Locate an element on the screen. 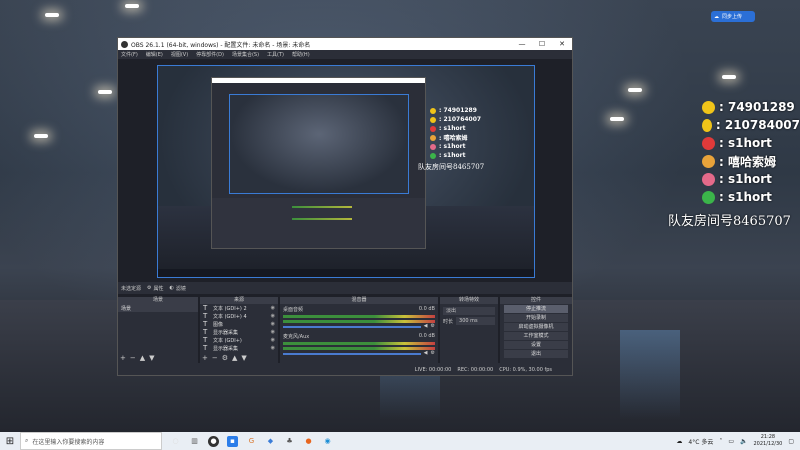 The image size is (800, 450). source-item: T 文本 (GDI+) 4 ◉ is located at coordinates (239, 316).